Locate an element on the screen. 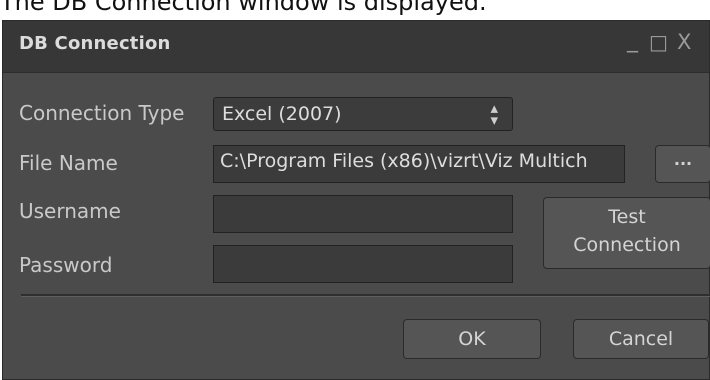  connection-type-select: Excel (2007) ▴ ▾ is located at coordinates (363, 114).